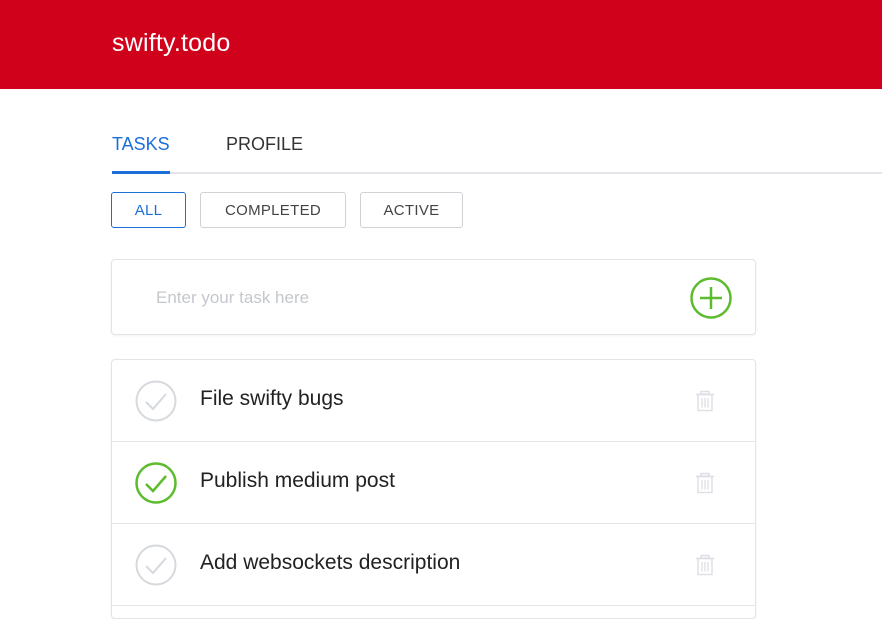  I want to click on task-title: File swifty bugs, so click(272, 398).